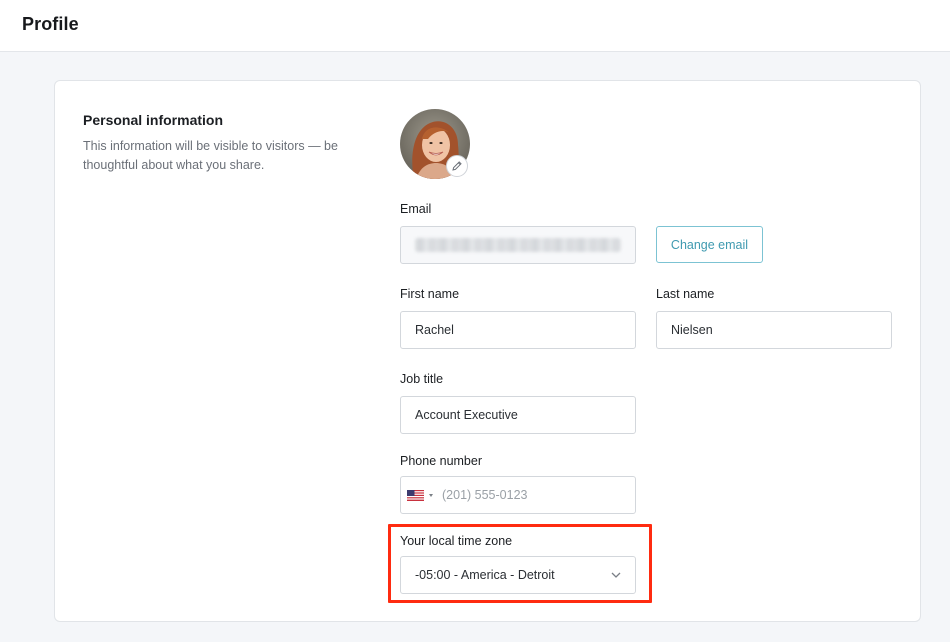  What do you see at coordinates (153, 120) in the screenshot?
I see `section-title: Personal information` at bounding box center [153, 120].